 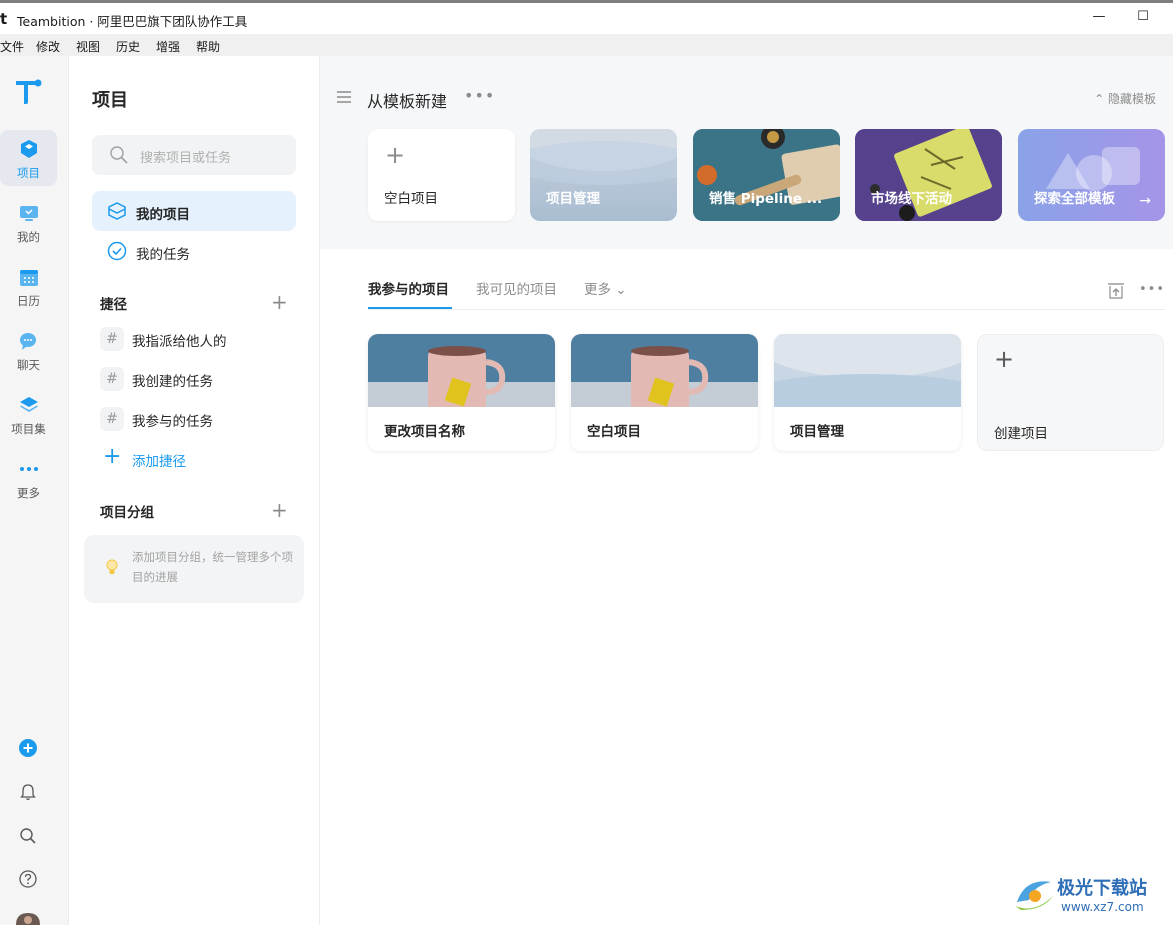 I want to click on groups-hint-text: 添加项目分组，统一管理多个项目的进展, so click(x=212, y=567).